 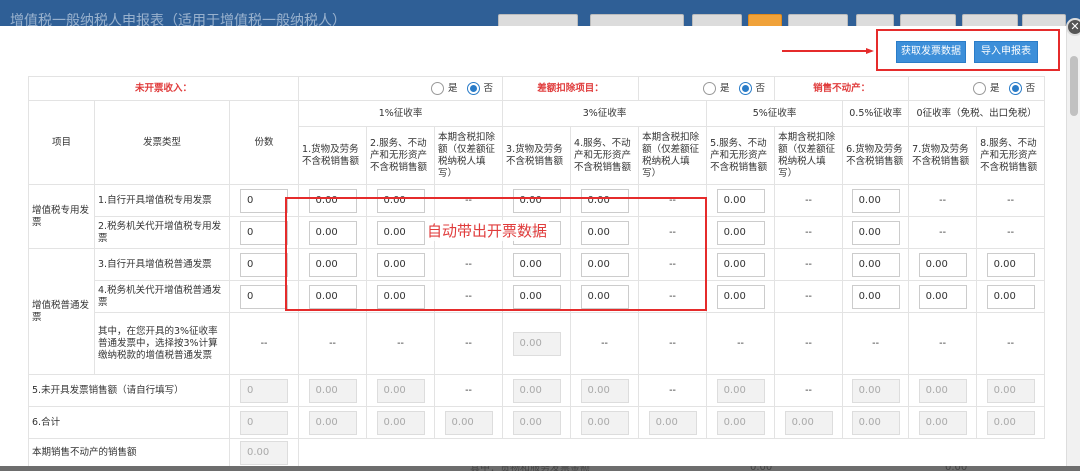 I want to click on deduction-label-cell: 差额扣除项目：, so click(x=571, y=88).